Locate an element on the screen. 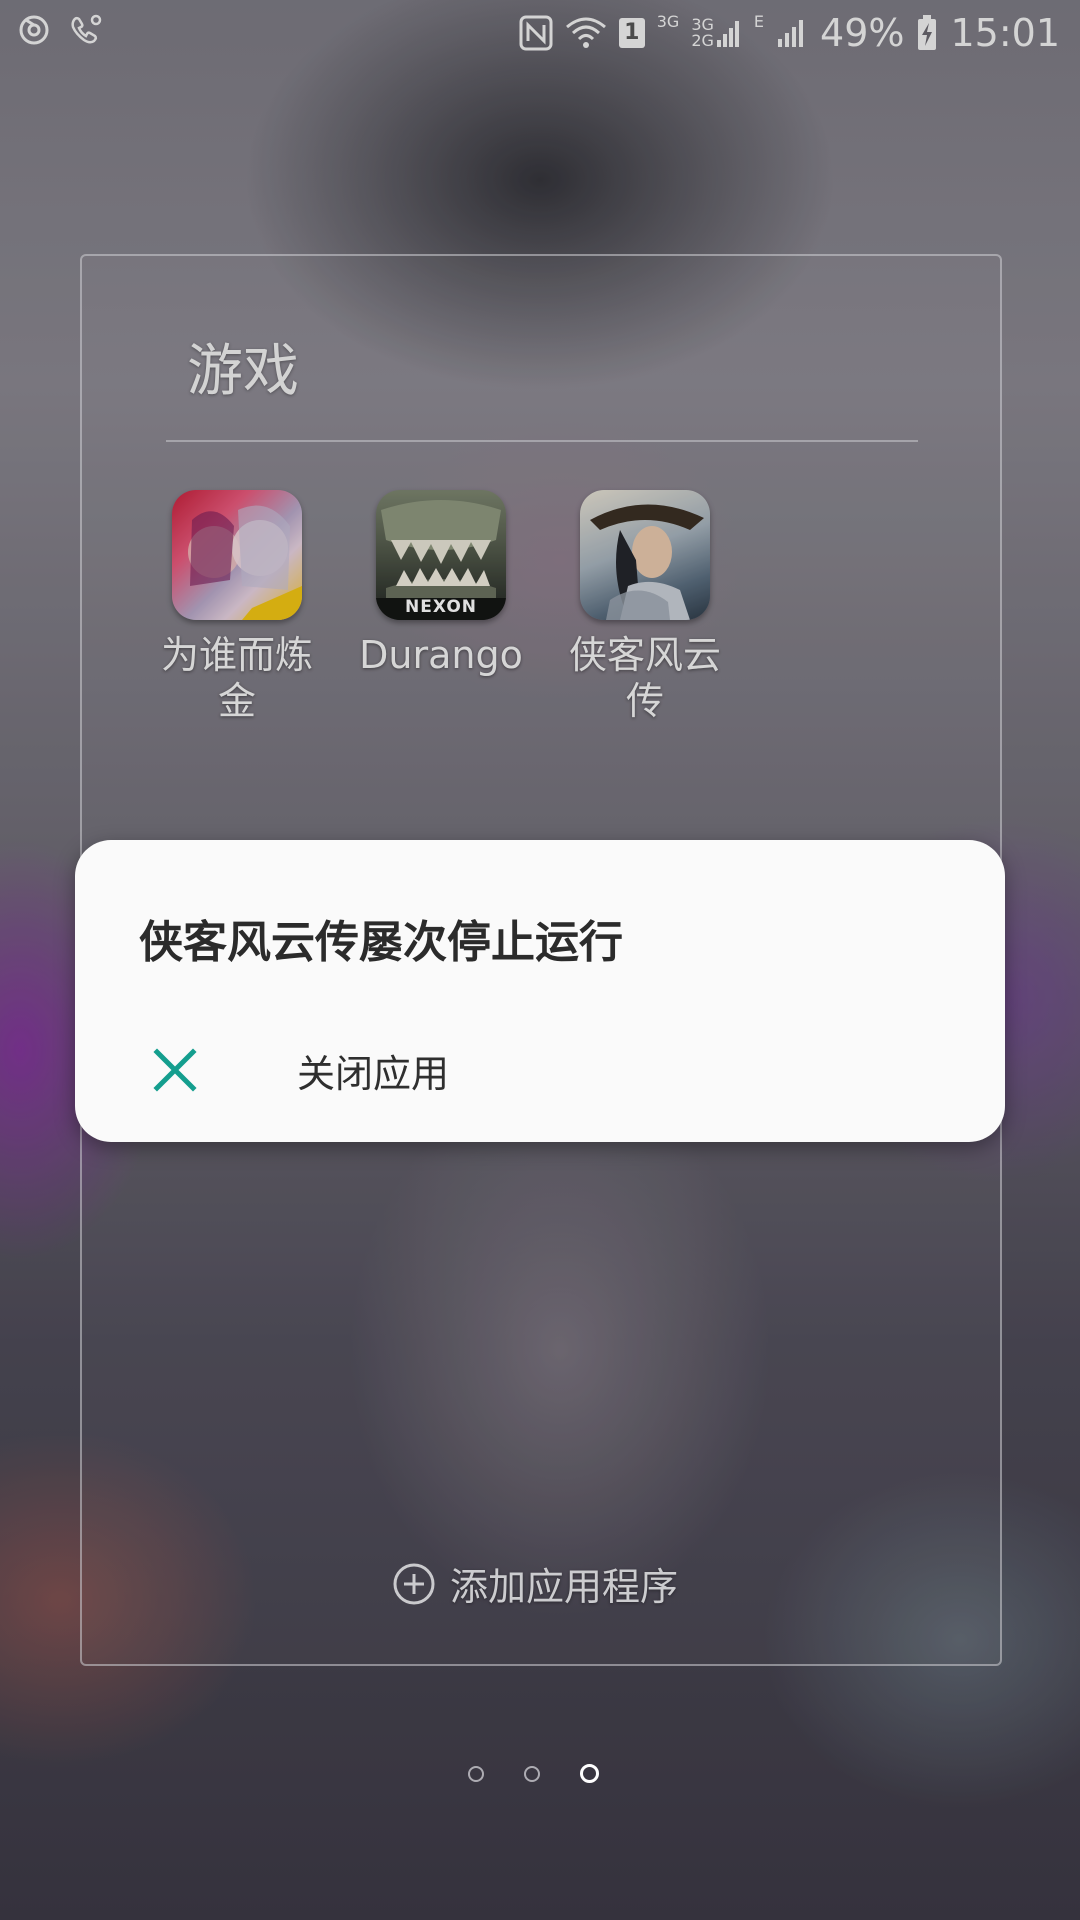  page-dot-3-active is located at coordinates (589, 1773).